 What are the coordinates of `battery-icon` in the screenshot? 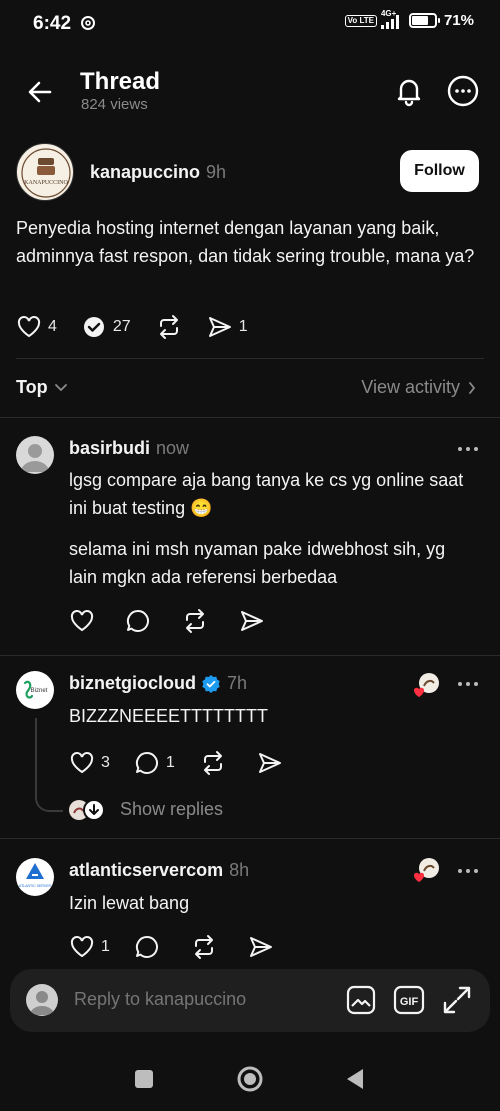 It's located at (424, 20).